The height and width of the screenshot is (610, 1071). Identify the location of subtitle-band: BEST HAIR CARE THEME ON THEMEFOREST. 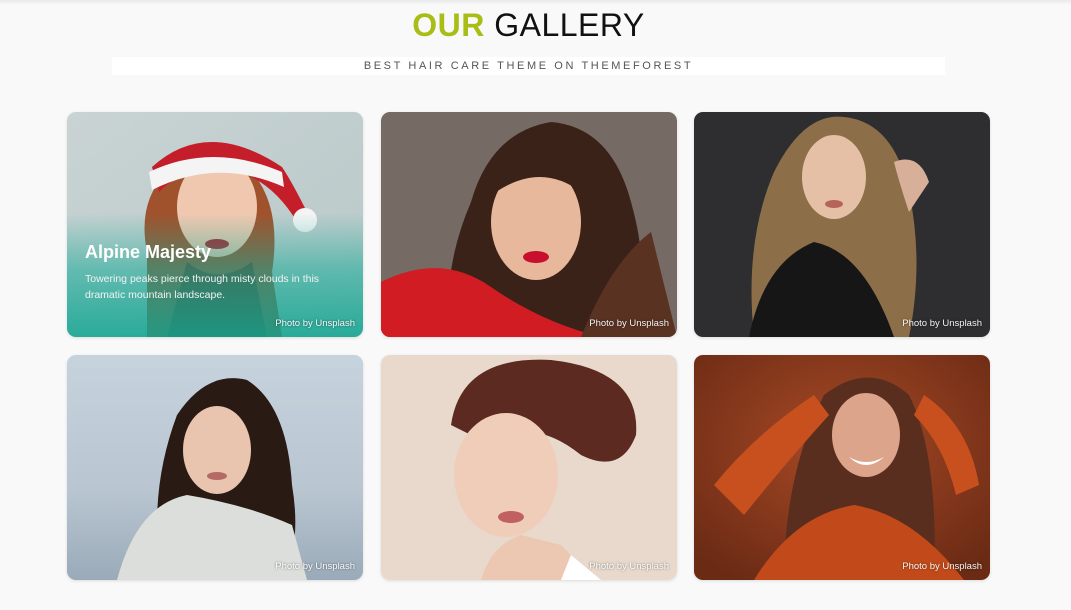
(528, 66).